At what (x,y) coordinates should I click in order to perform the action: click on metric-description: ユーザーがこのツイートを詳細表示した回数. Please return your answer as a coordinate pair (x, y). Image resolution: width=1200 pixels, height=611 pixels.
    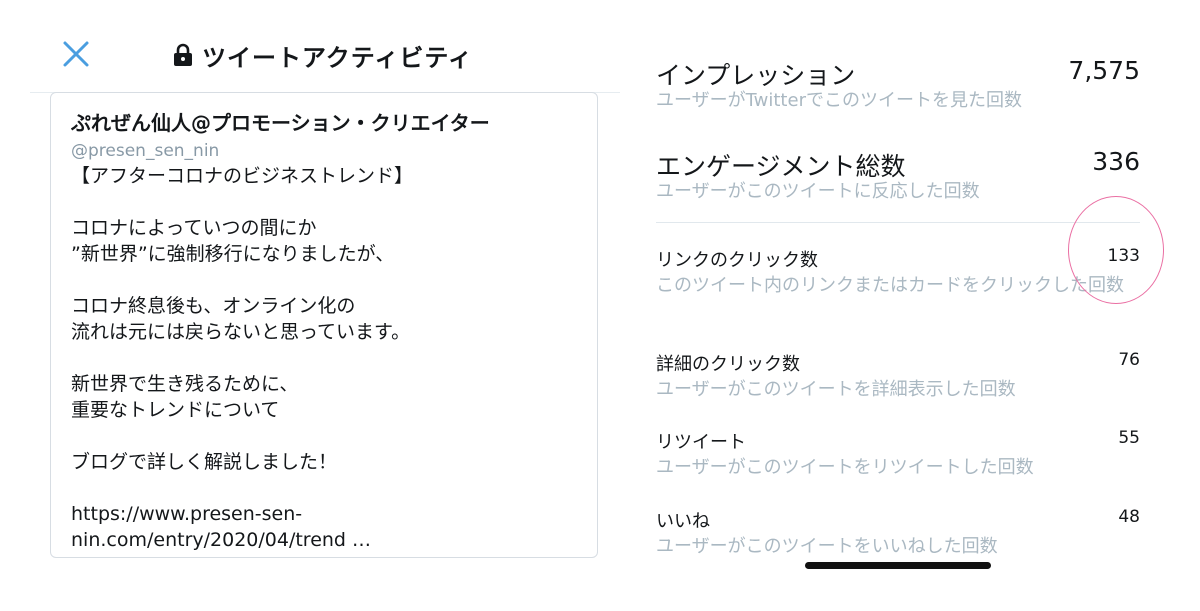
    Looking at the image, I should click on (836, 389).